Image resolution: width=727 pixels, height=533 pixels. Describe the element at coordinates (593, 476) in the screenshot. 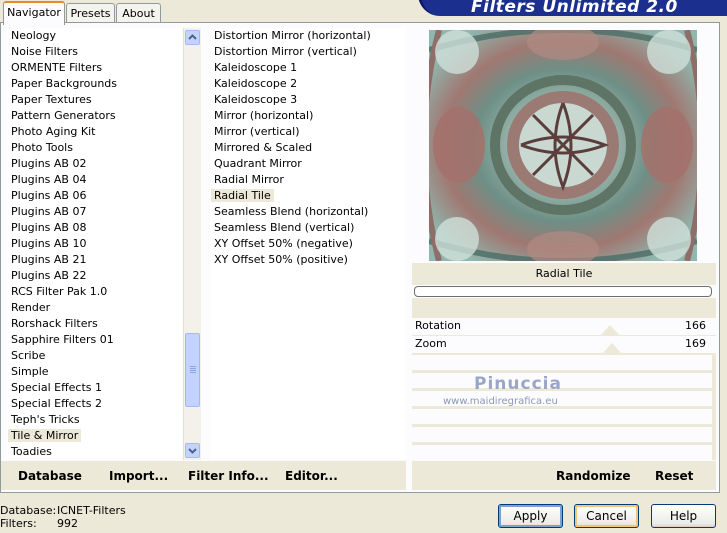

I see `randomize-button: Randomize` at that location.